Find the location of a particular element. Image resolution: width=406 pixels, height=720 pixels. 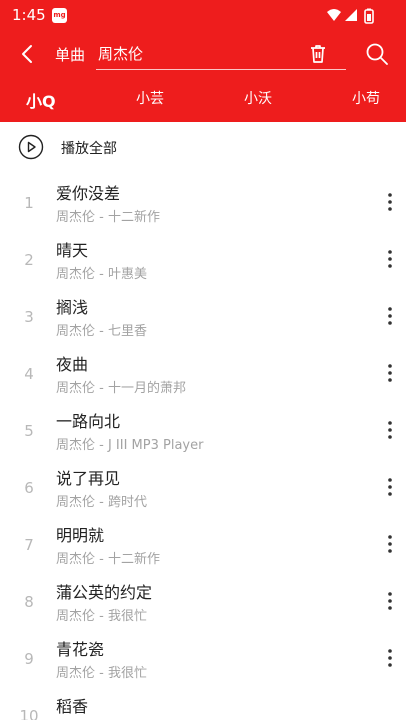

status-bar: 1:45 mg is located at coordinates (203, 16).